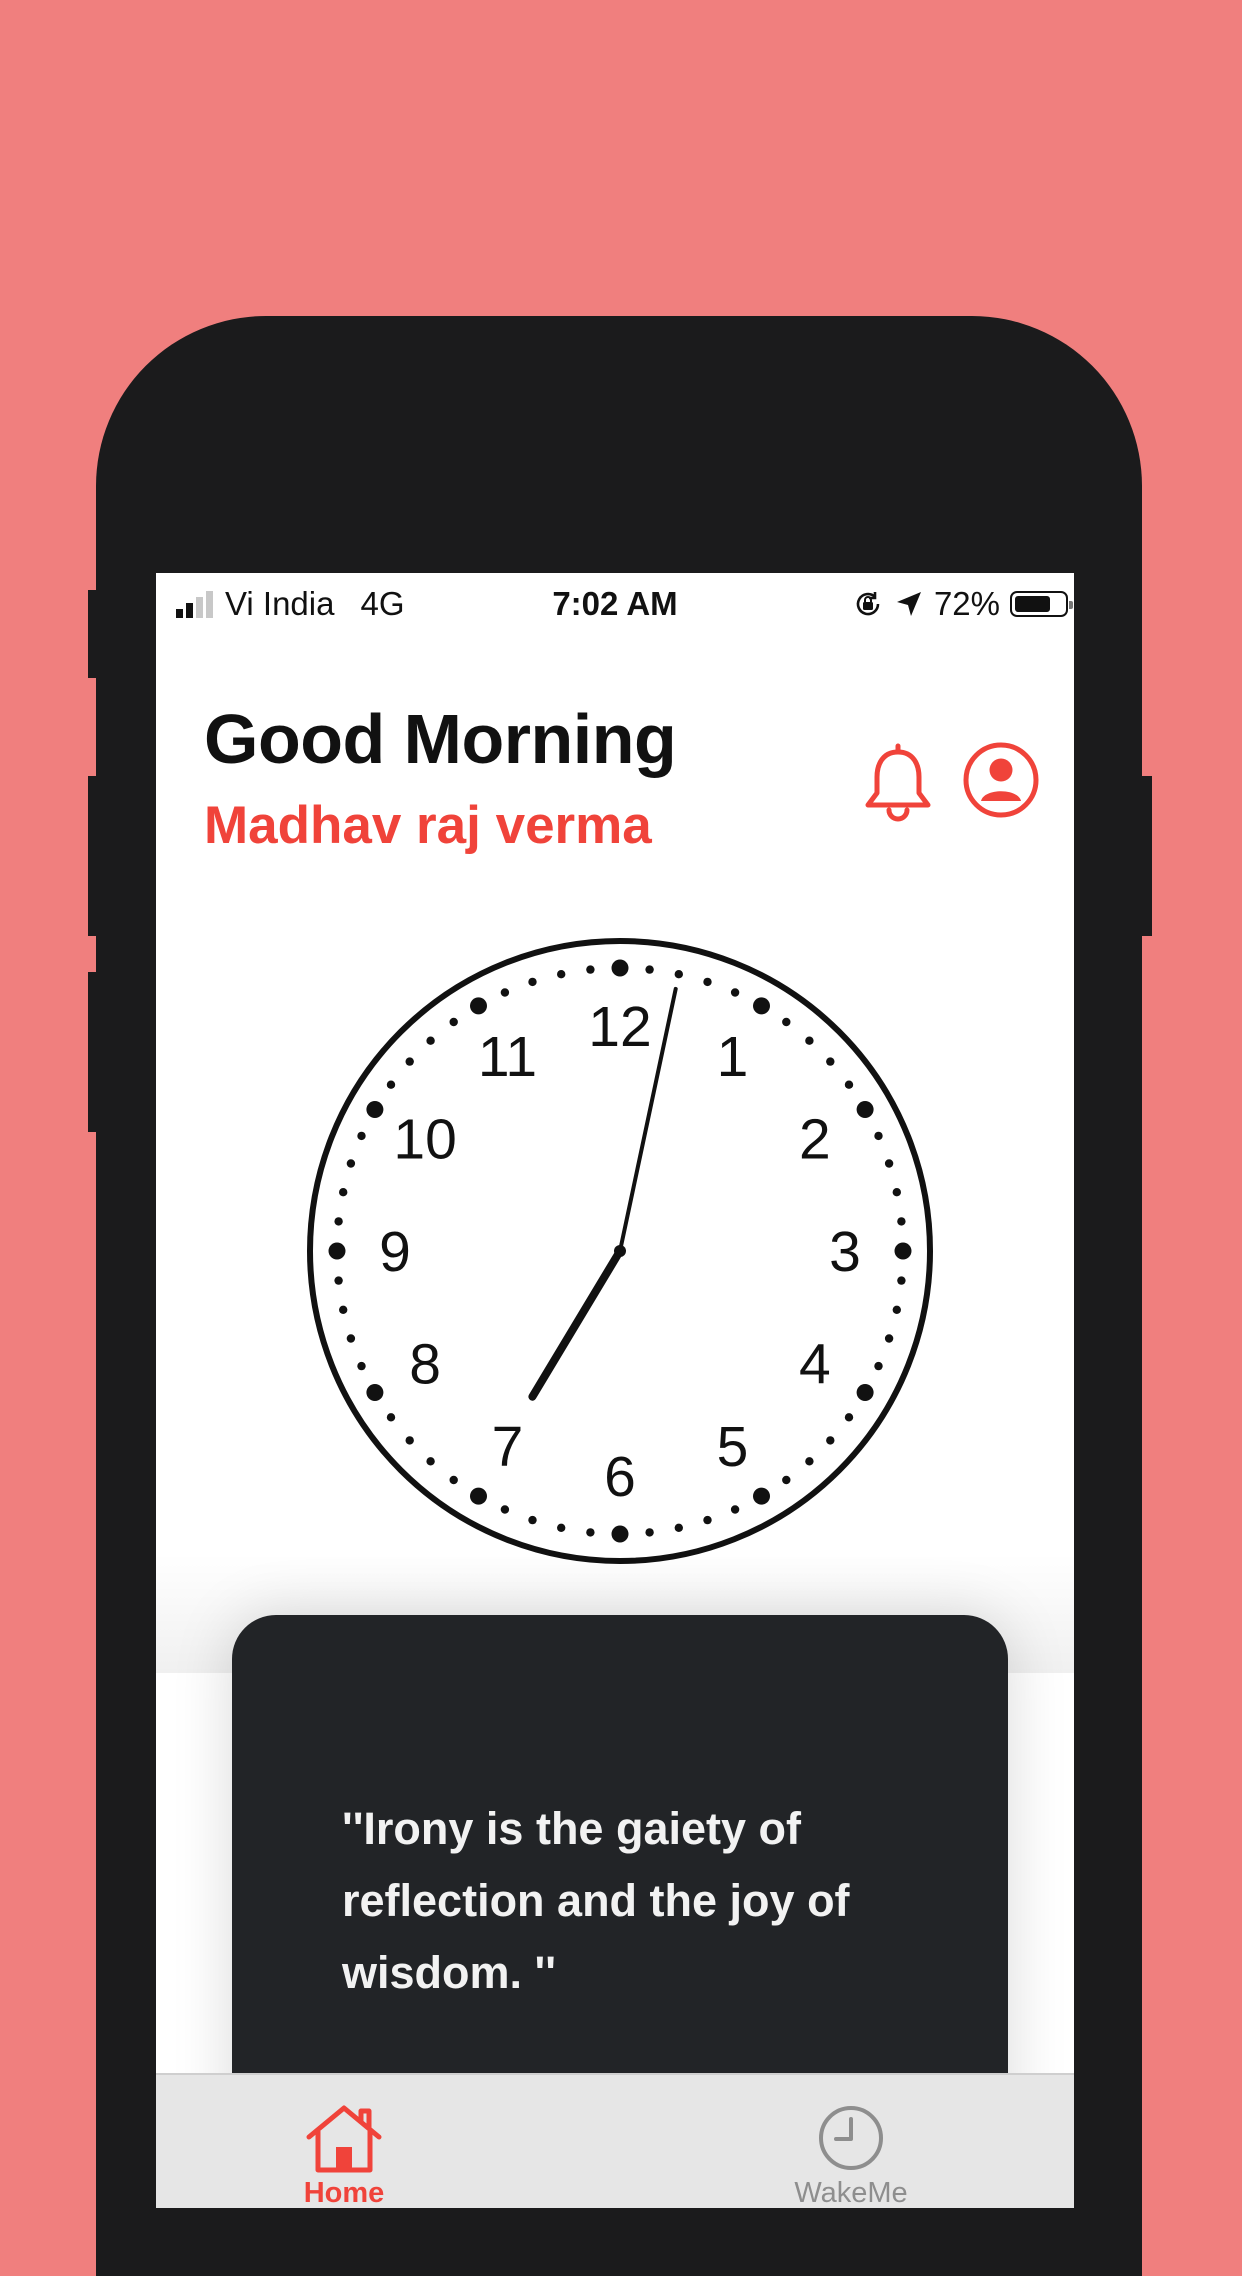 Image resolution: width=1242 pixels, height=2276 pixels. What do you see at coordinates (425, 1365) in the screenshot?
I see `clock-number-8: 8` at bounding box center [425, 1365].